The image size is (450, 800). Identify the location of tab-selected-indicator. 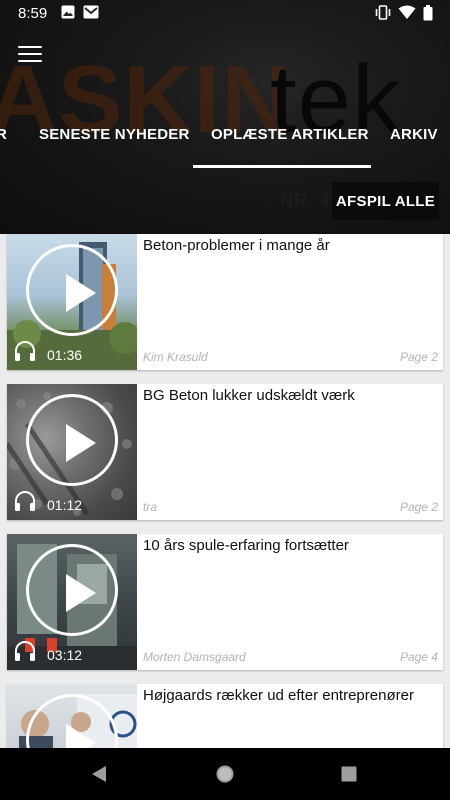
(282, 166).